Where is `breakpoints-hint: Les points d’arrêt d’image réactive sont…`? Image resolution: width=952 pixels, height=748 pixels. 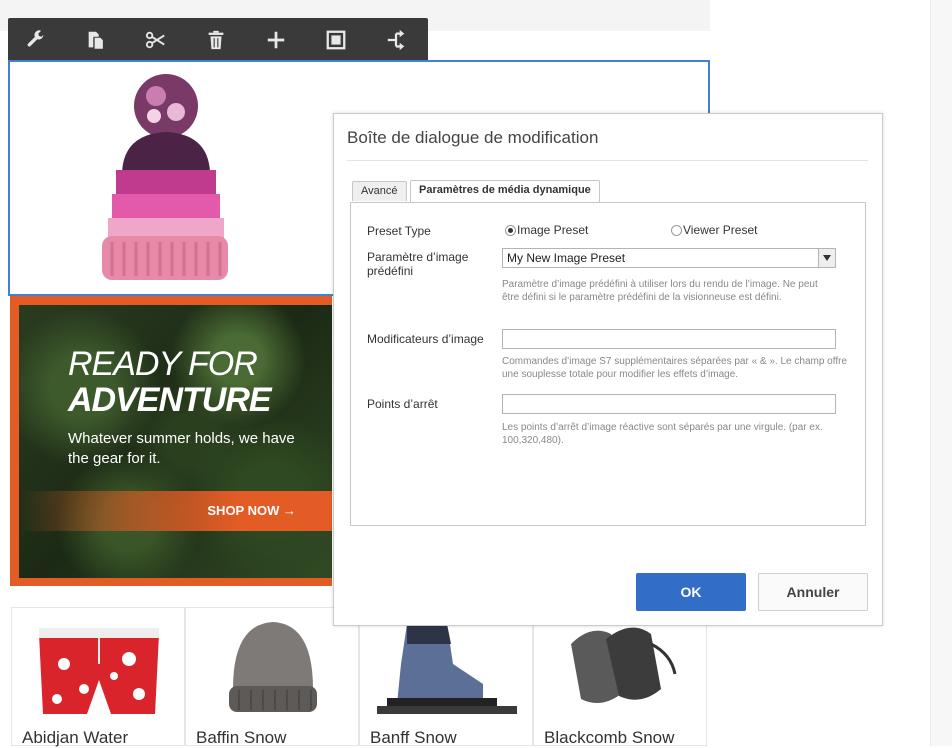 breakpoints-hint: Les points d’arrêt d’image réactive sont… is located at coordinates (662, 434).